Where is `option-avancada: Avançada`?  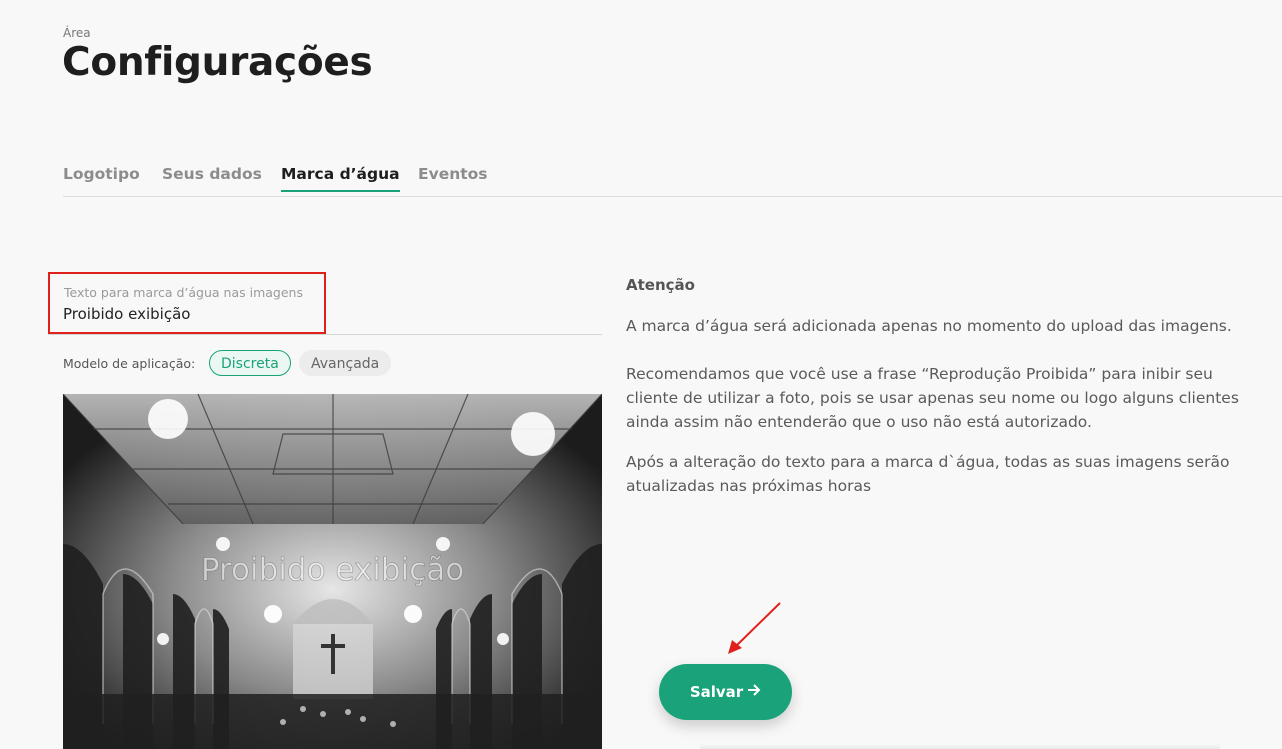 option-avancada: Avançada is located at coordinates (345, 363).